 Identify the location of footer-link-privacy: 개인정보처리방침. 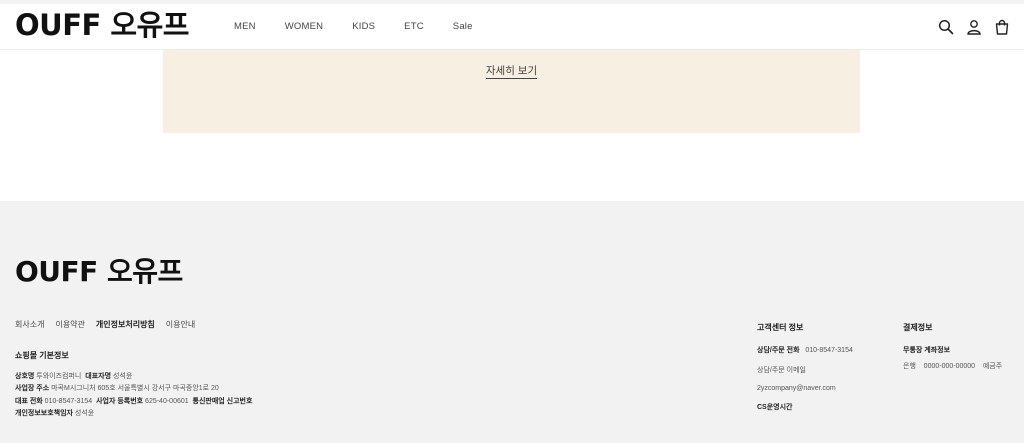
(125, 324).